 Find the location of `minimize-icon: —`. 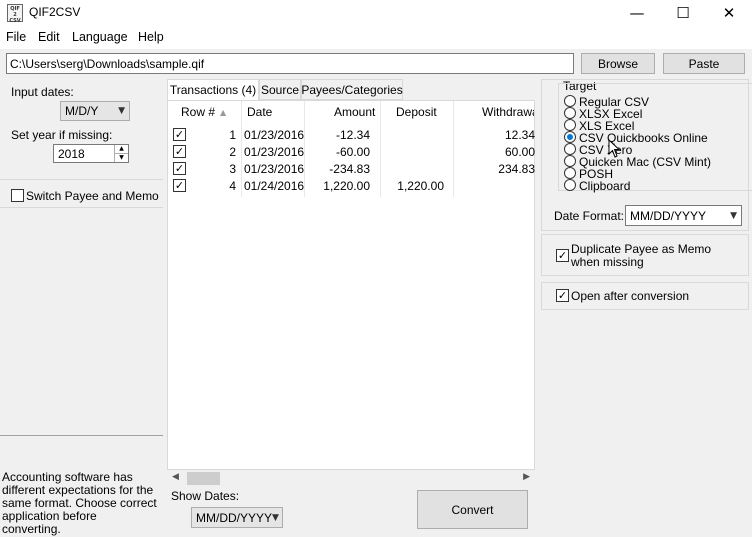

minimize-icon: — is located at coordinates (637, 13).